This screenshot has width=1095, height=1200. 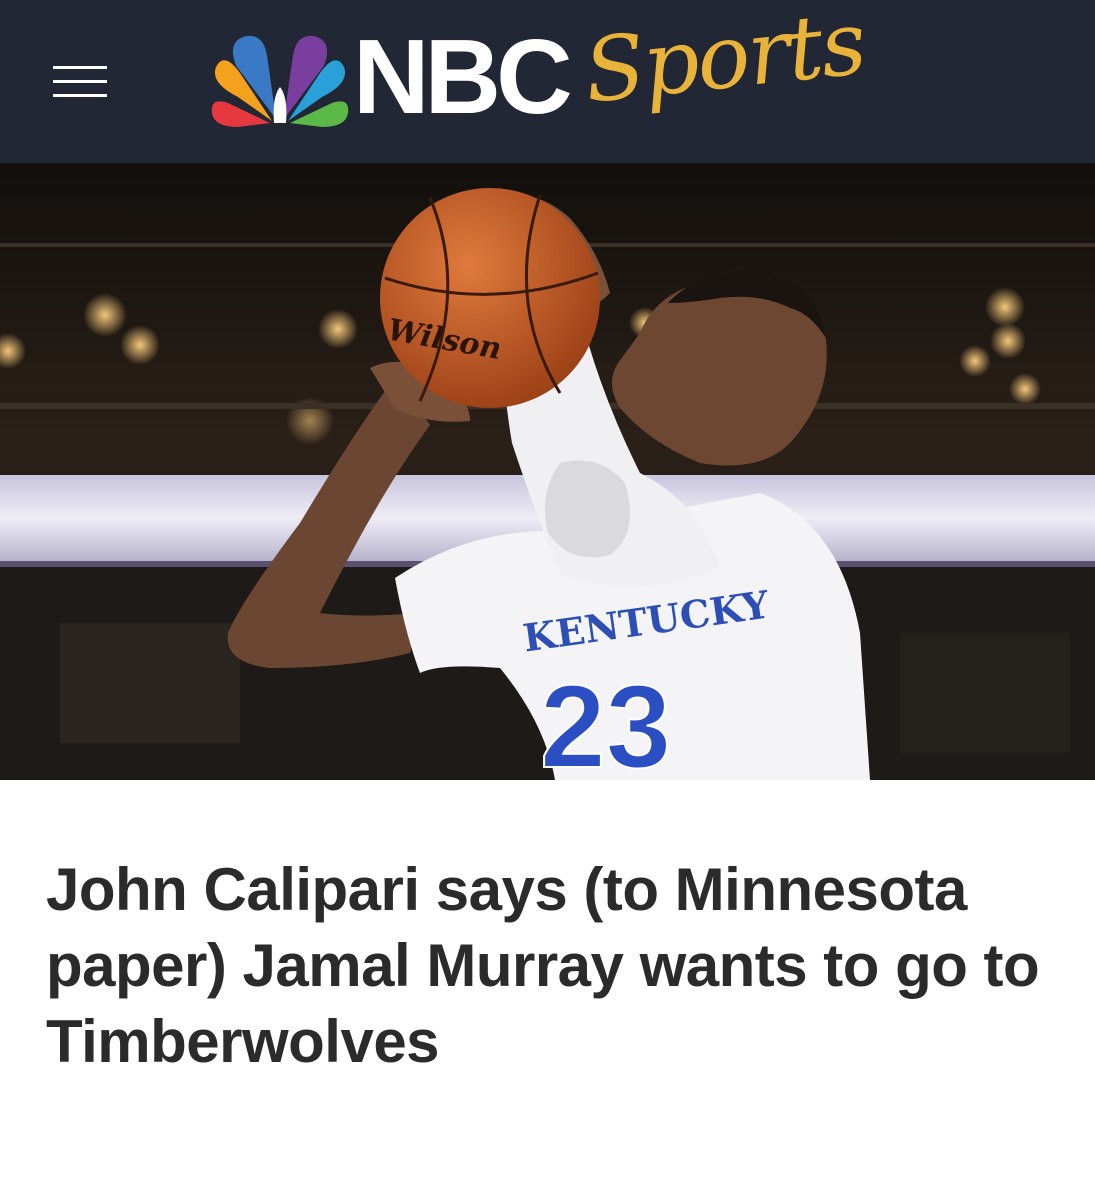 I want to click on brand-suffix: Sports, so click(x=724, y=61).